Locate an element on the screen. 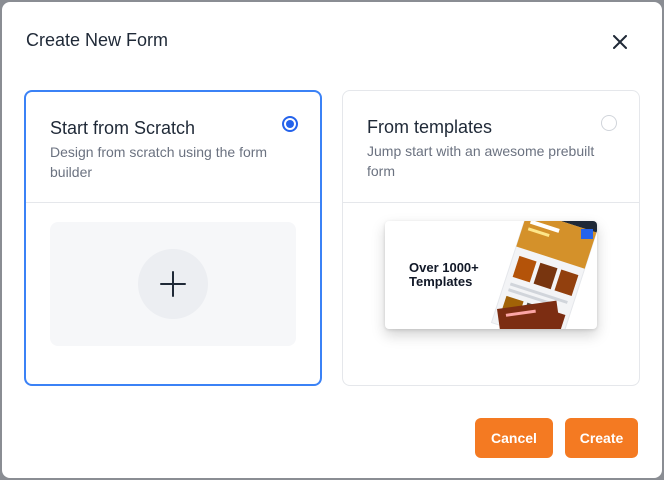 The height and width of the screenshot is (480, 664). templates-preview-text: Over 1000+ Templates is located at coordinates (444, 274).